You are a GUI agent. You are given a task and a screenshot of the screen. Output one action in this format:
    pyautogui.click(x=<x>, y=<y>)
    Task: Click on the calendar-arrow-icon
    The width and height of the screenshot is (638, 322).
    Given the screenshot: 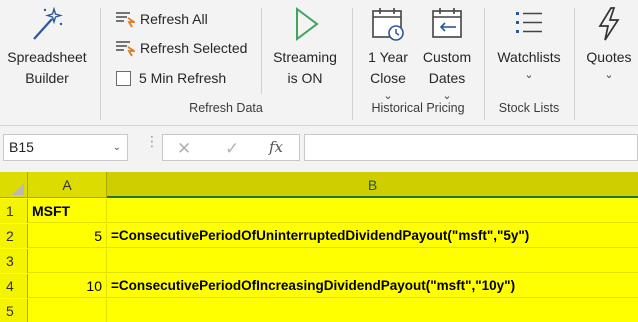 What is the action you would take?
    pyautogui.click(x=447, y=23)
    